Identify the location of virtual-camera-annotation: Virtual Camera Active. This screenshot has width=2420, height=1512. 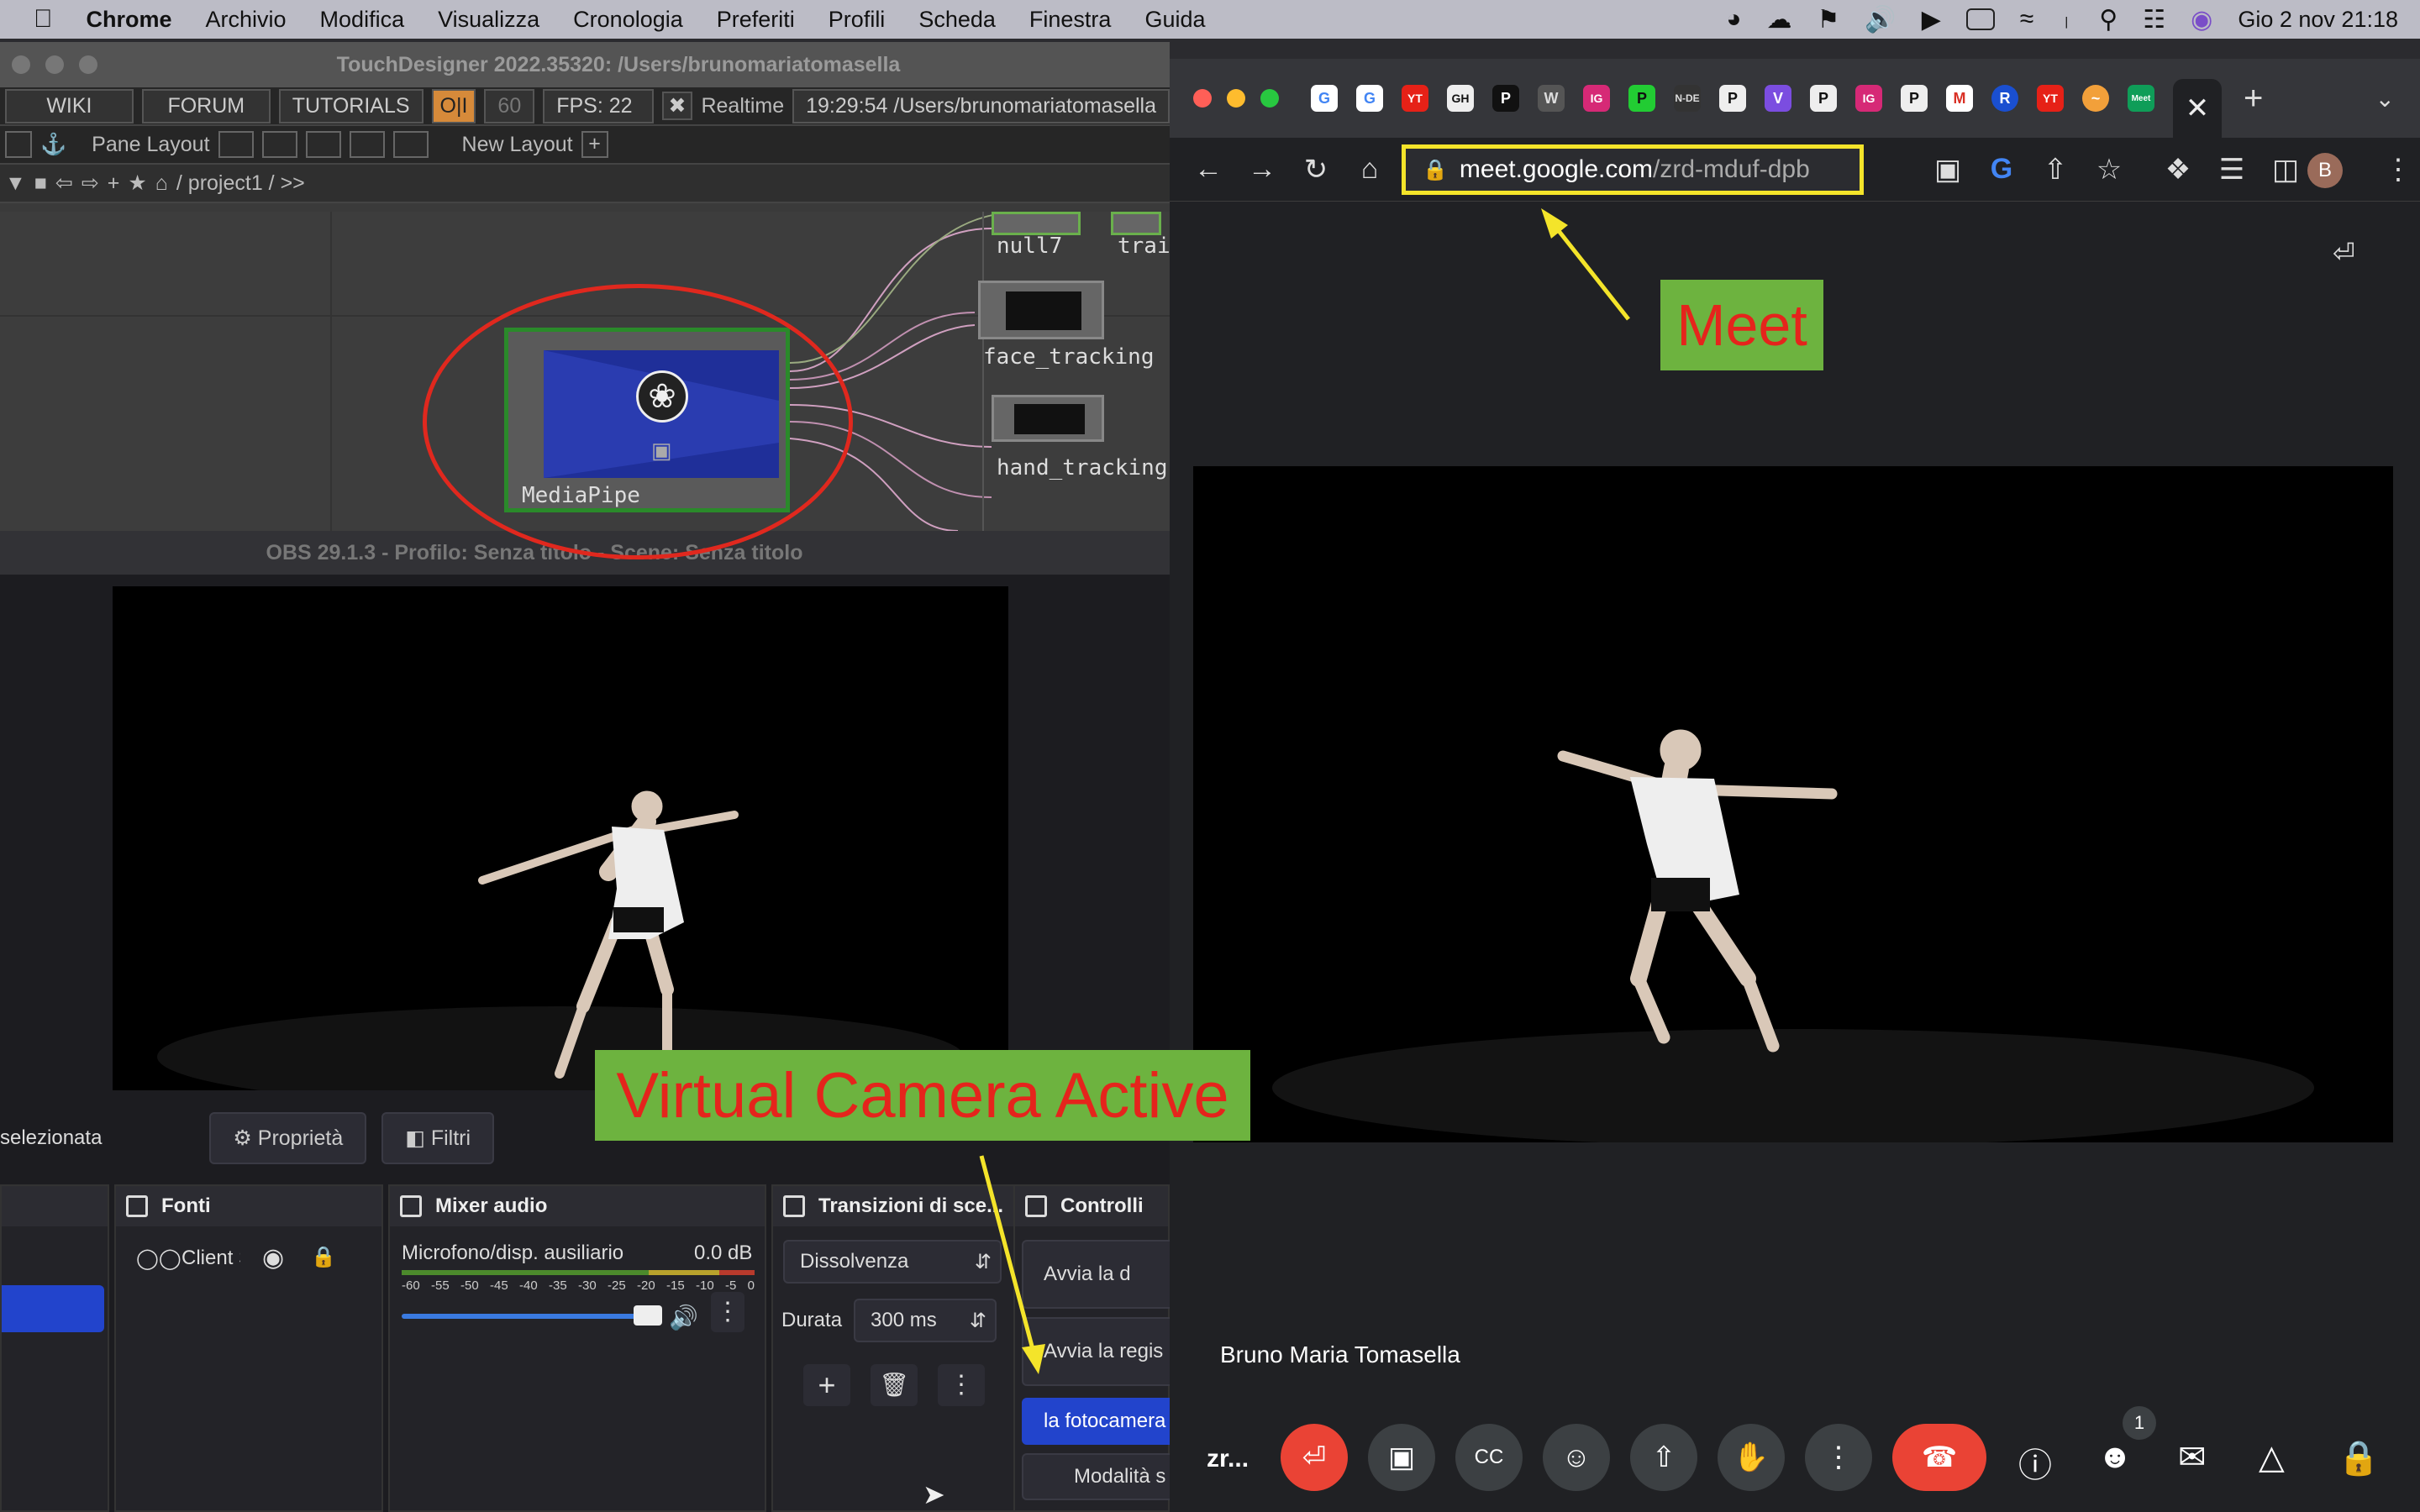
(923, 1095).